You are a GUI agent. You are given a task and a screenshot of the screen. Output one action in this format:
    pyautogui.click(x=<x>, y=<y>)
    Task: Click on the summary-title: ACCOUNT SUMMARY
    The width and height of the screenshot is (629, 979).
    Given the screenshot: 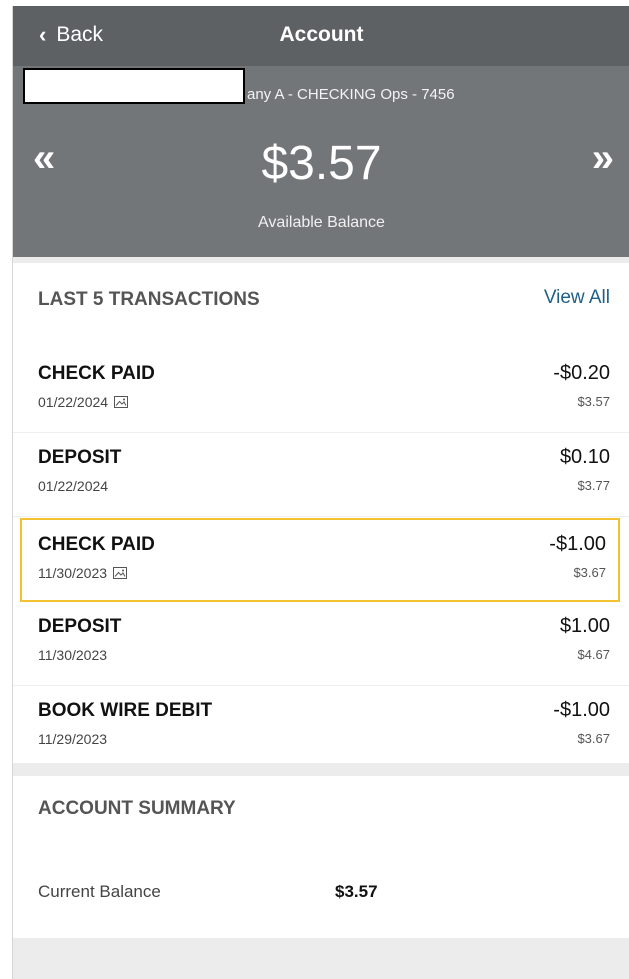 What is the action you would take?
    pyautogui.click(x=137, y=808)
    